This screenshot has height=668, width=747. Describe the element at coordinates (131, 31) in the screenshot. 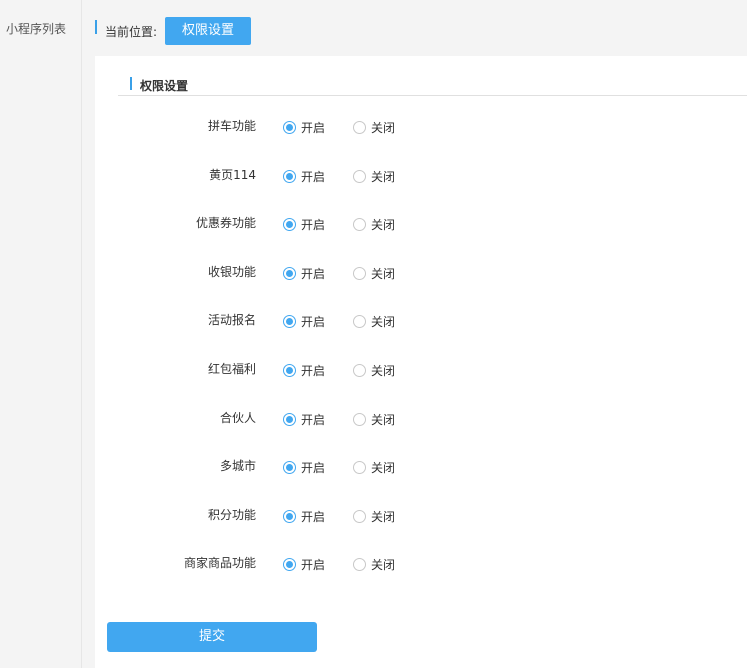

I see `breadcrumb-label: 当前位置:` at that location.